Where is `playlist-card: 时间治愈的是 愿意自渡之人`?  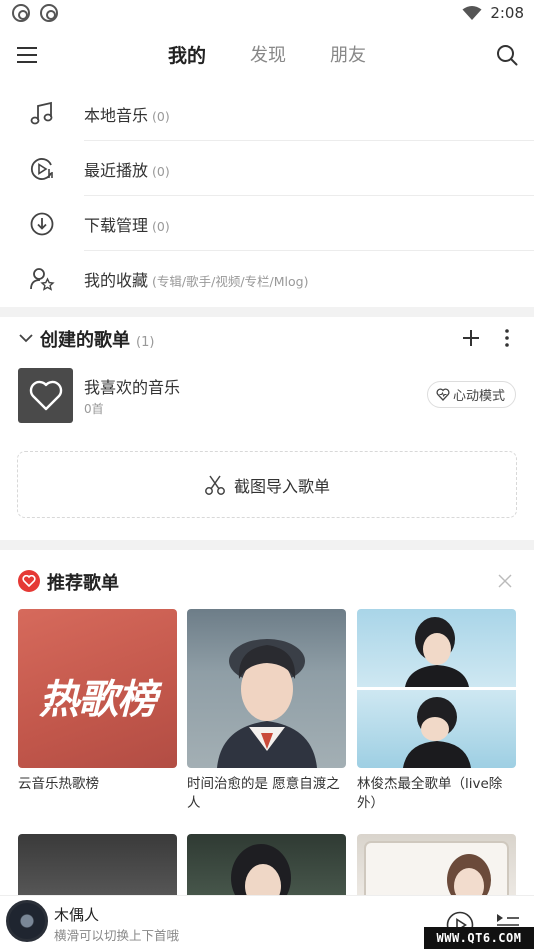
playlist-card: 时间治愈的是 愿意自渡之人 is located at coordinates (266, 711).